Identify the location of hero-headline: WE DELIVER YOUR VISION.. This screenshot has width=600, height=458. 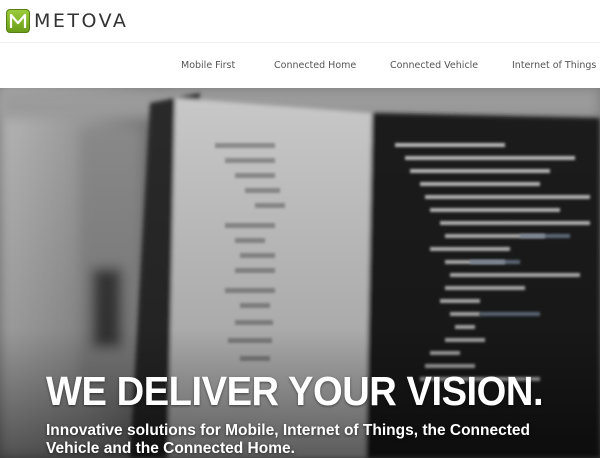
(295, 391).